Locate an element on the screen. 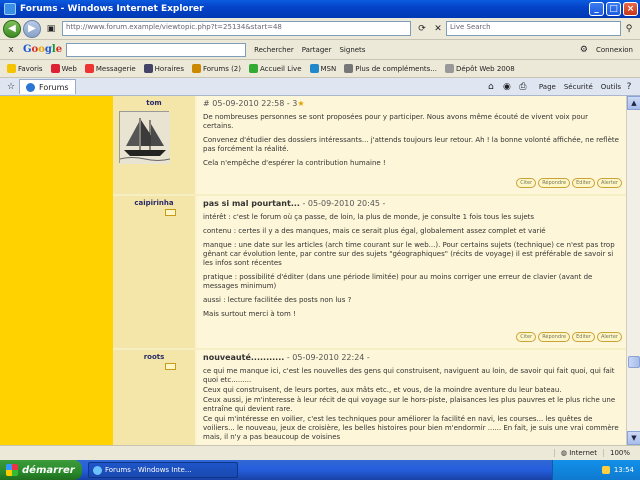 Image resolution: width=640 pixels, height=480 pixels. live-icon is located at coordinates (253, 68).